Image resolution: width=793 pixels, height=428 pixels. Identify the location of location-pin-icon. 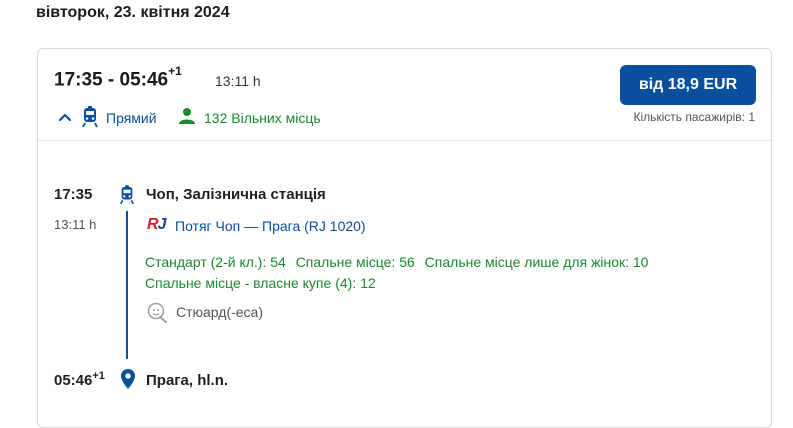
(128, 379).